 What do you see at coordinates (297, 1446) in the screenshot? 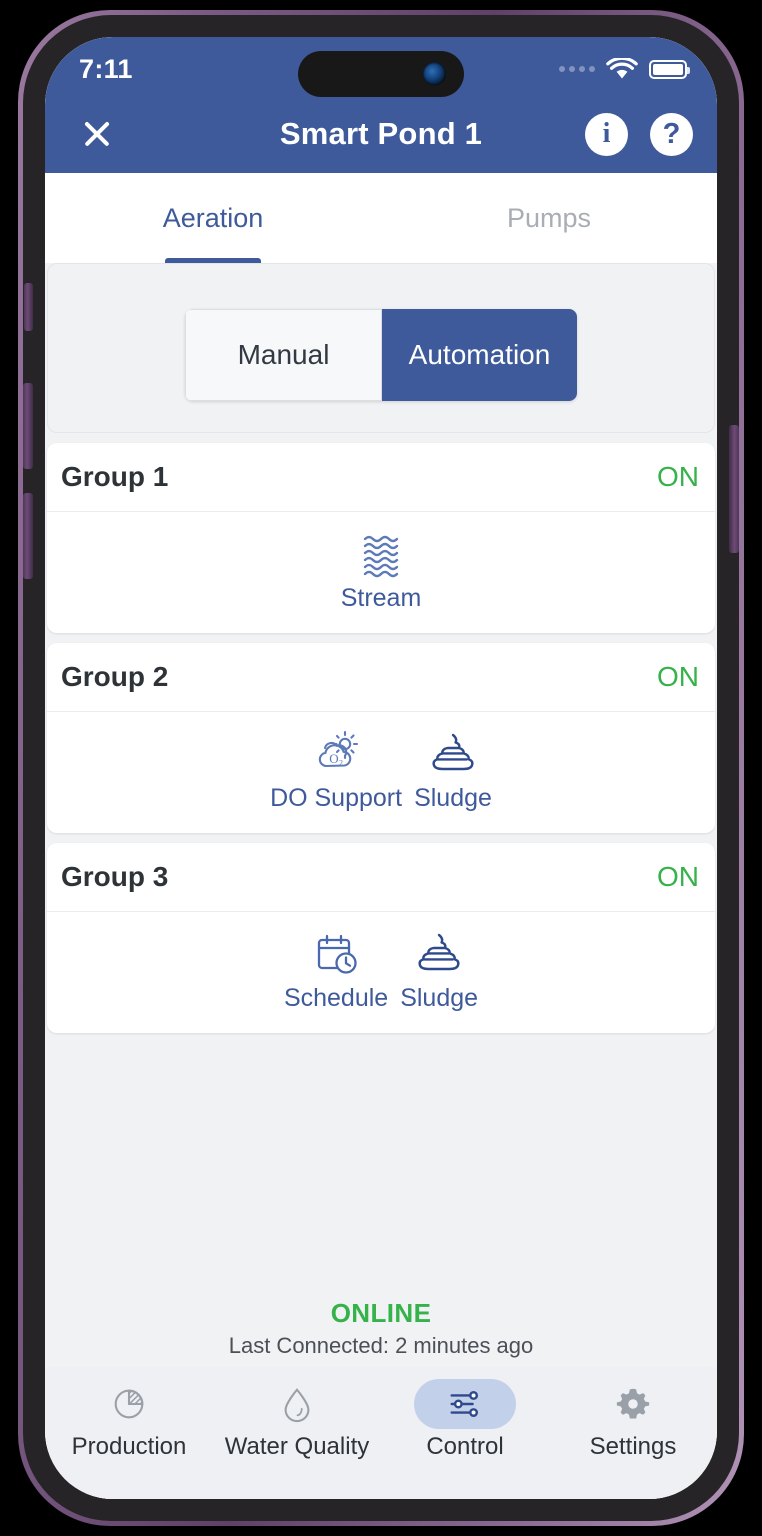
I see `nav-label: Water Quality` at bounding box center [297, 1446].